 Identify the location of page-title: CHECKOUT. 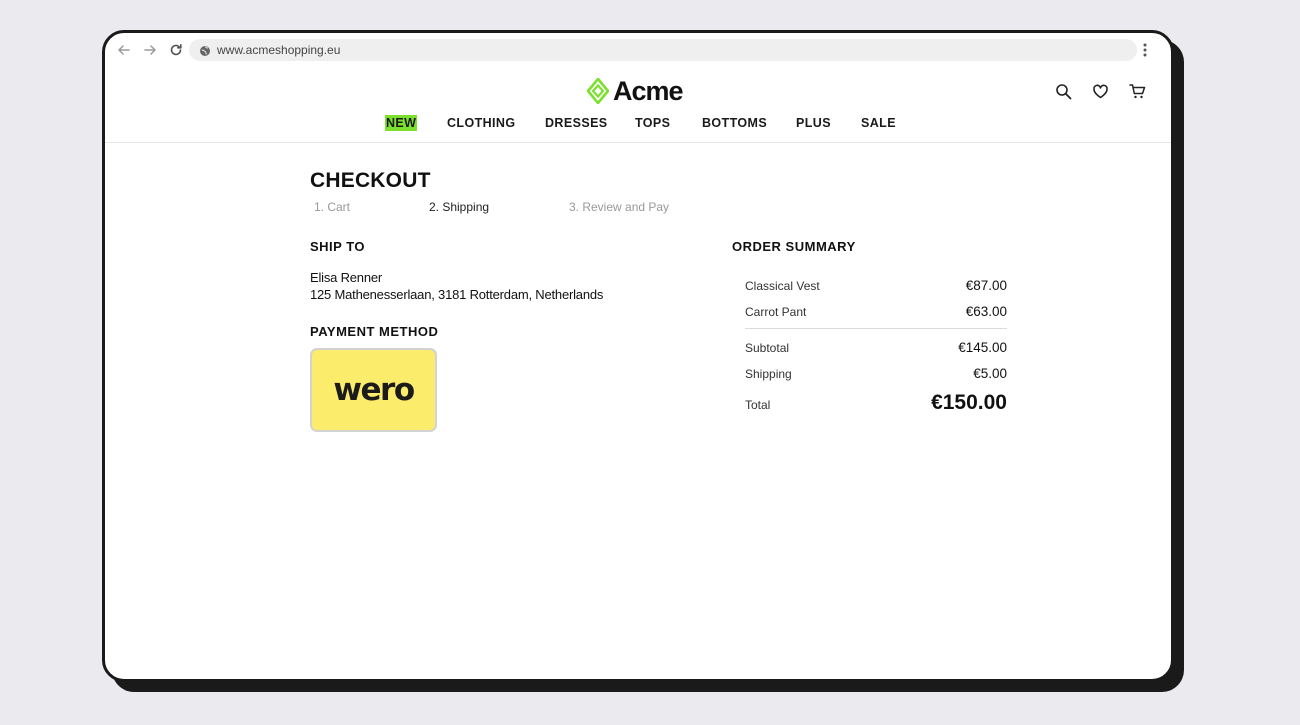
(370, 180).